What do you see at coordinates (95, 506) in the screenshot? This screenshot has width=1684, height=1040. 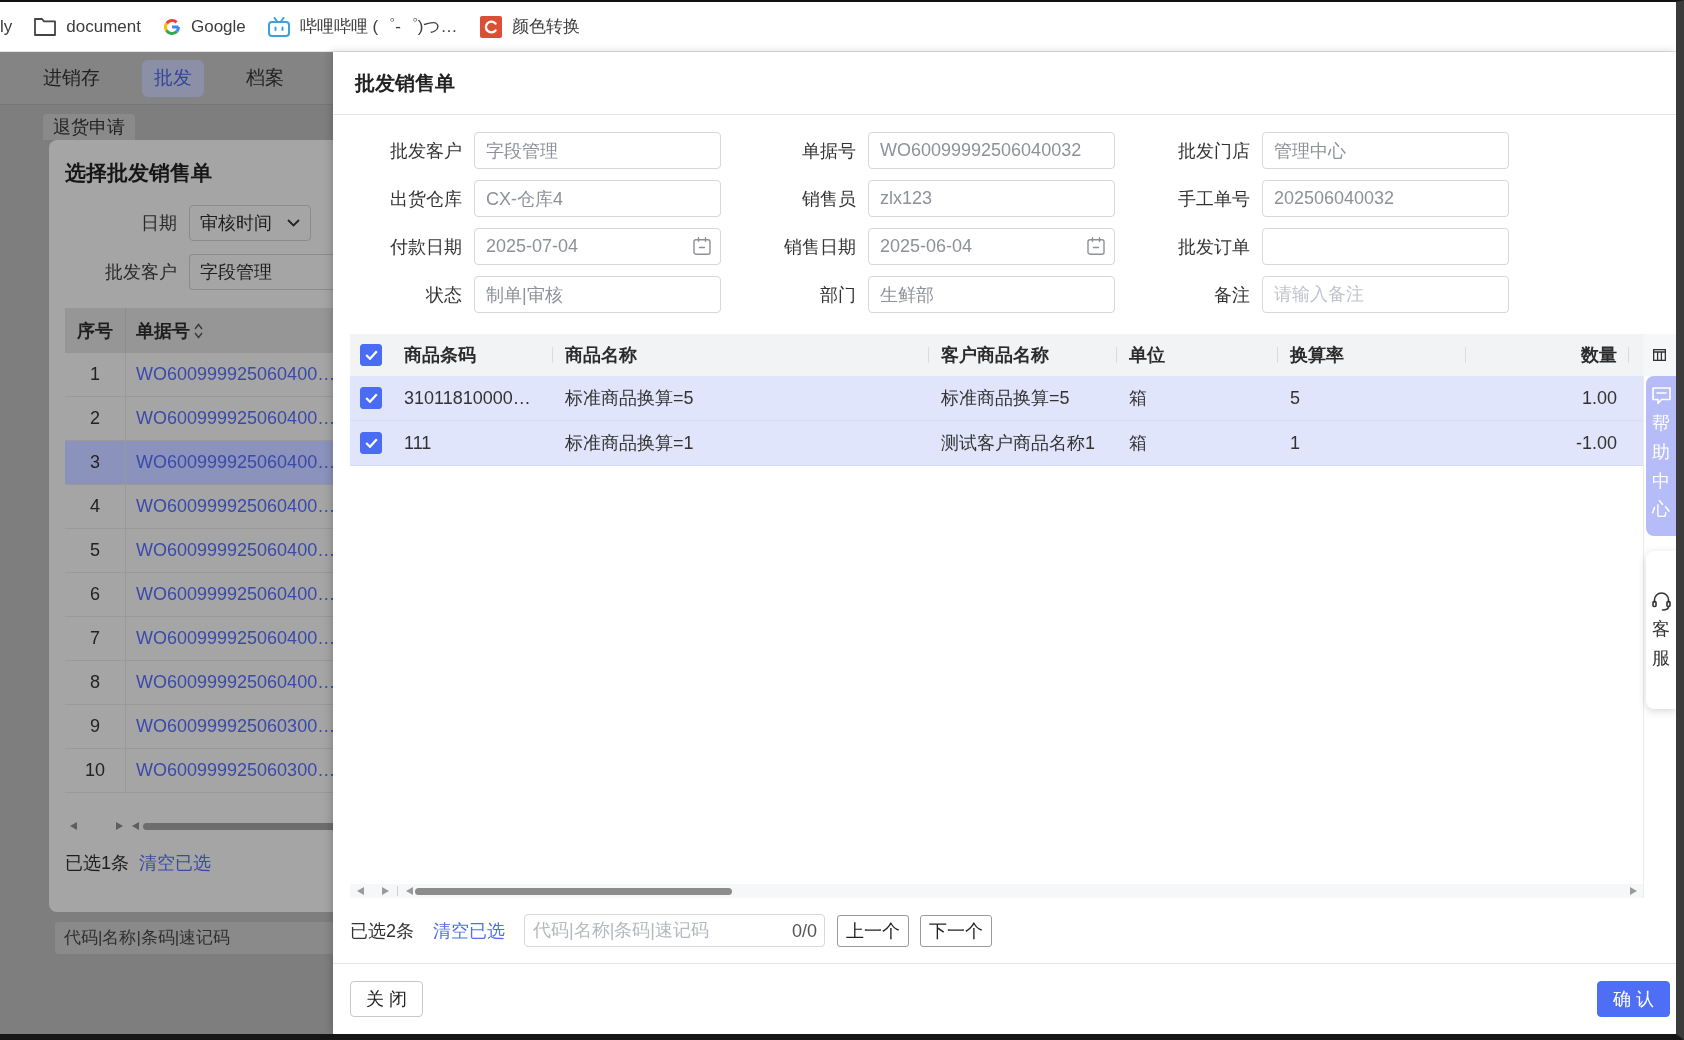 I see `row-number: 4` at bounding box center [95, 506].